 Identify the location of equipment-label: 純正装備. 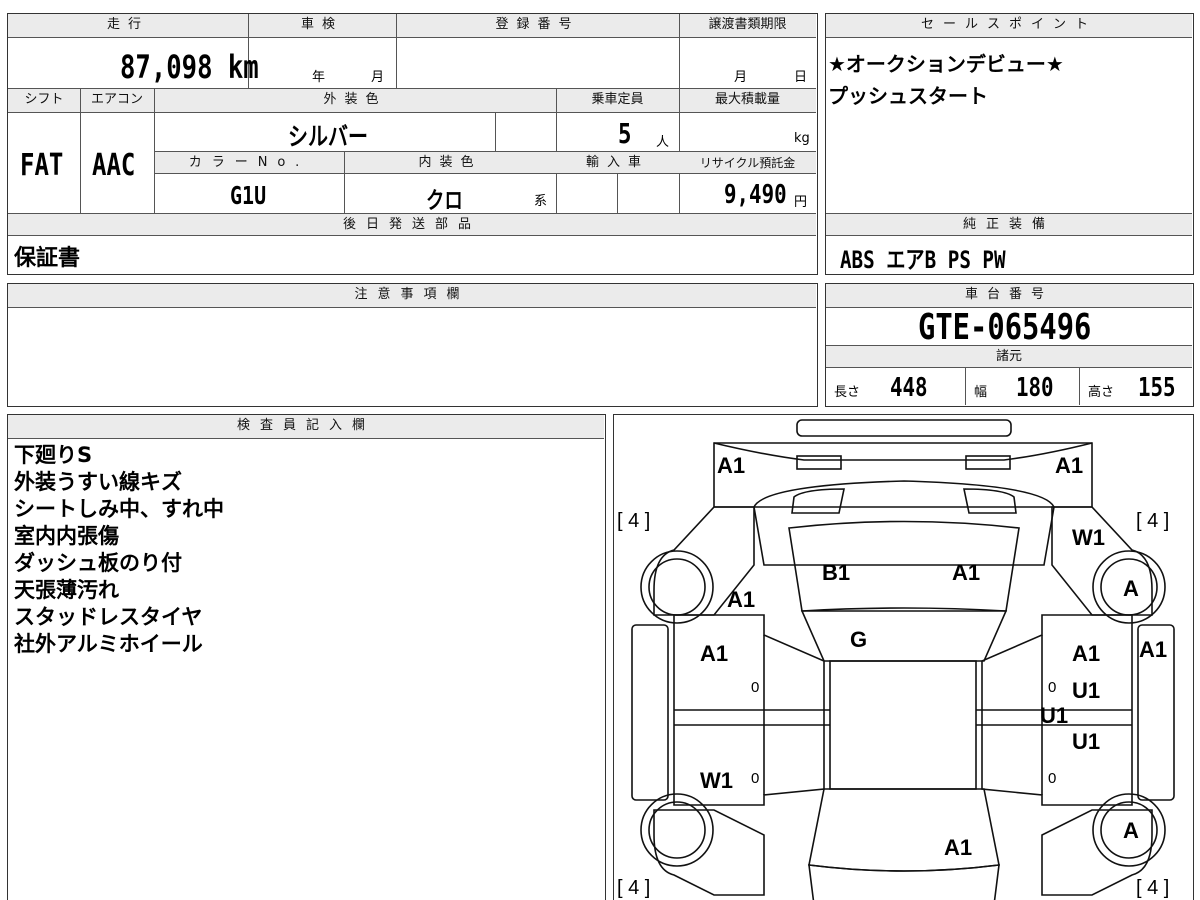
(1008, 224).